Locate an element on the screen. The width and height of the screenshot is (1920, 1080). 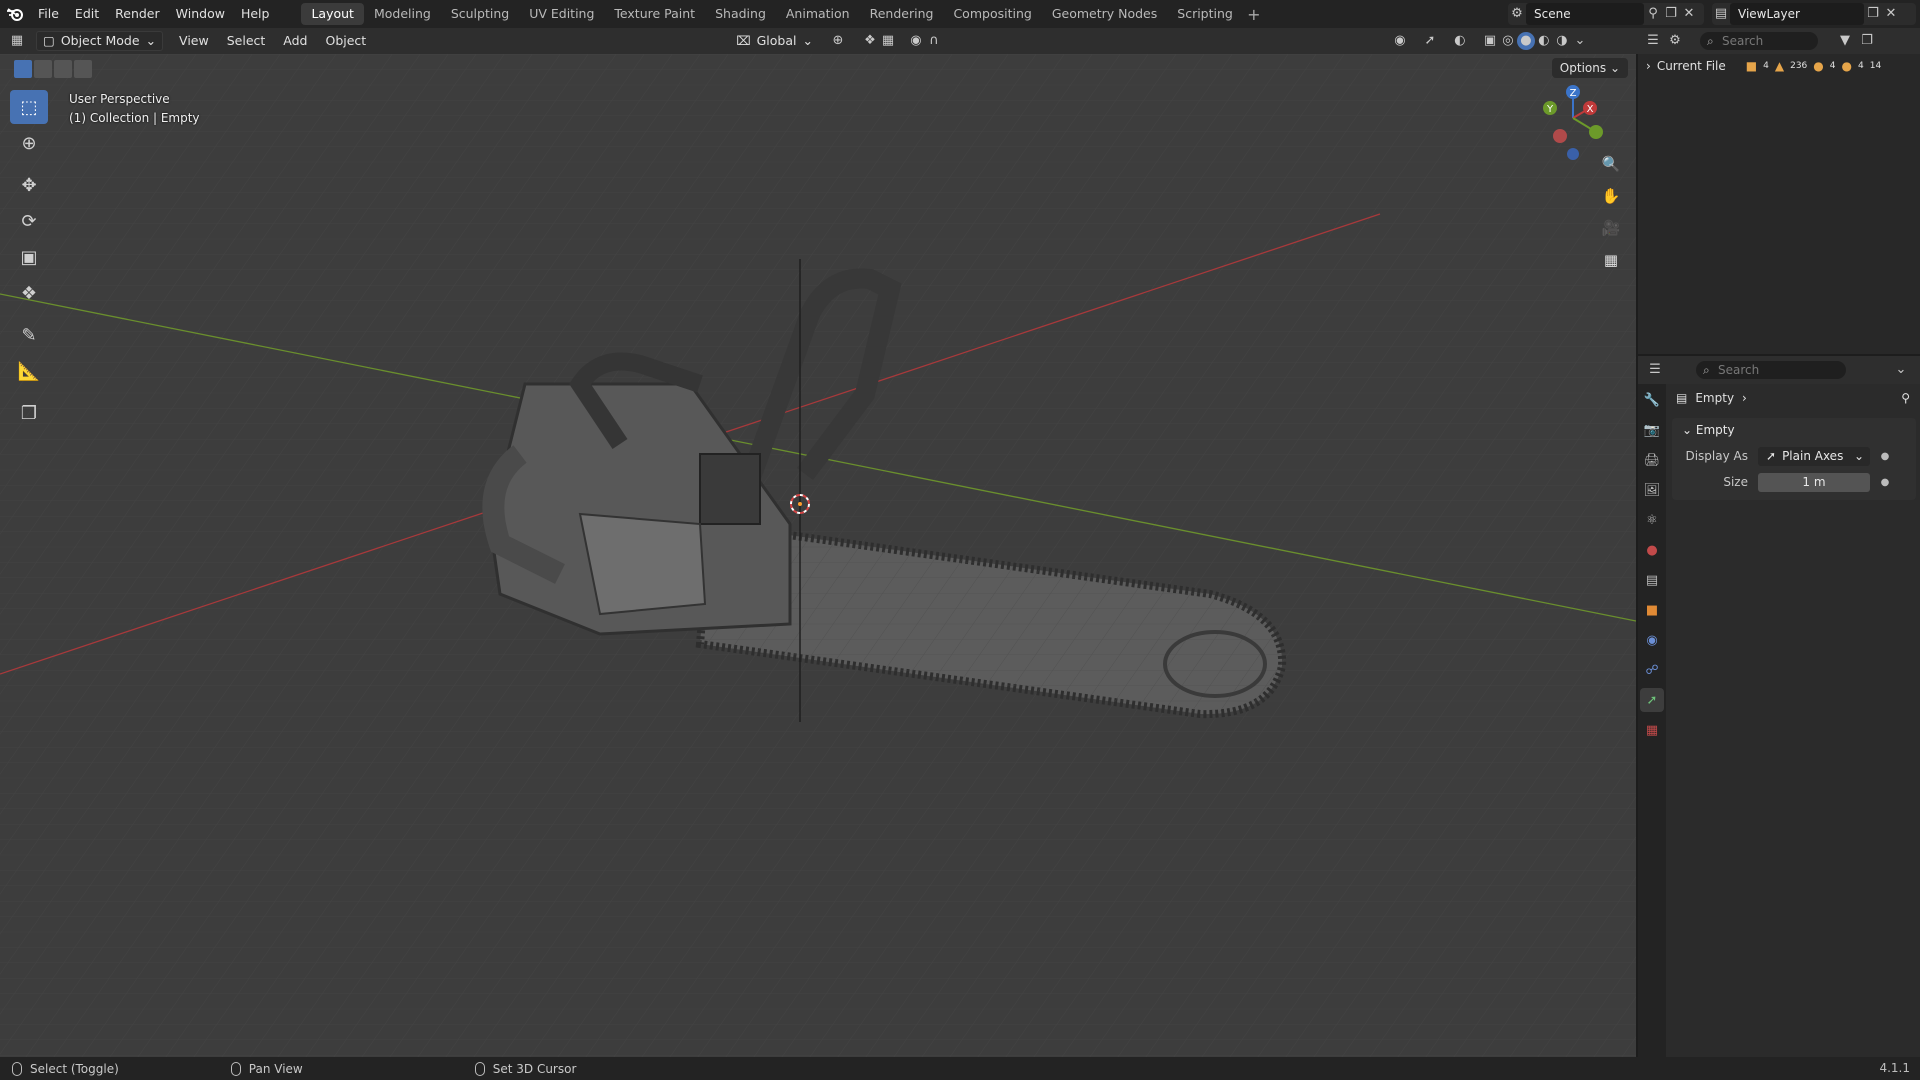
render-tab-icon: 📷 is located at coordinates (1652, 430).